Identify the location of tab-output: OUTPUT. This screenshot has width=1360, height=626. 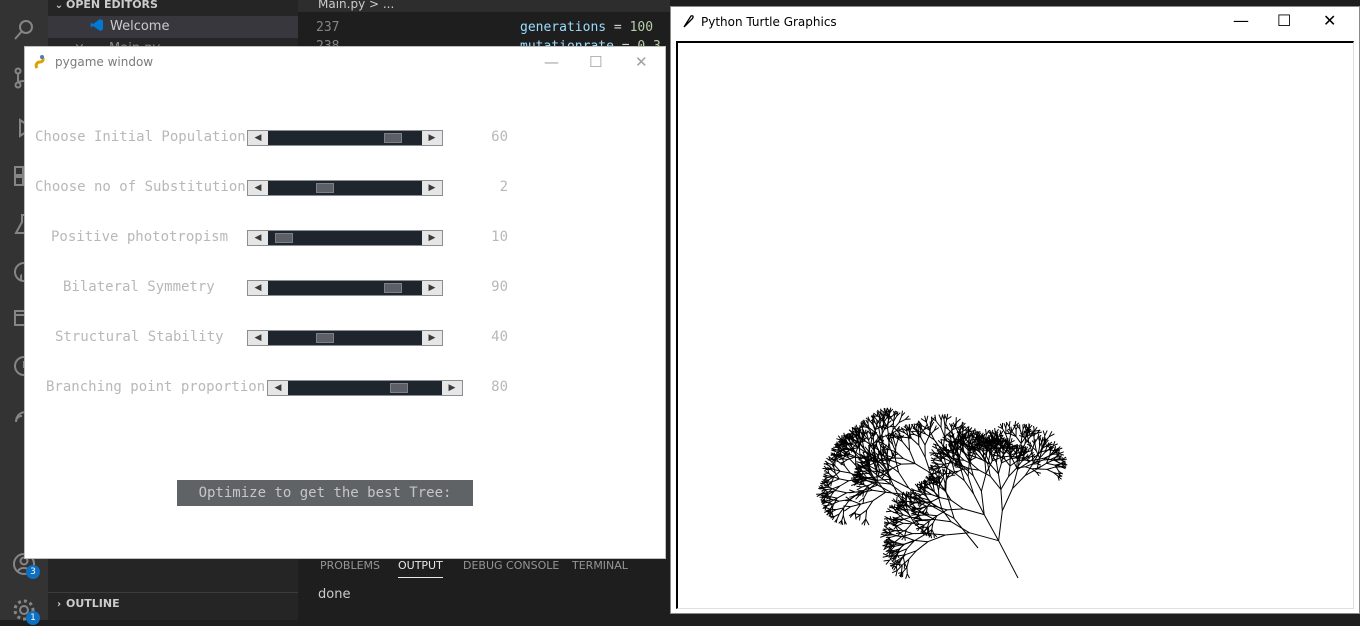
(420, 568).